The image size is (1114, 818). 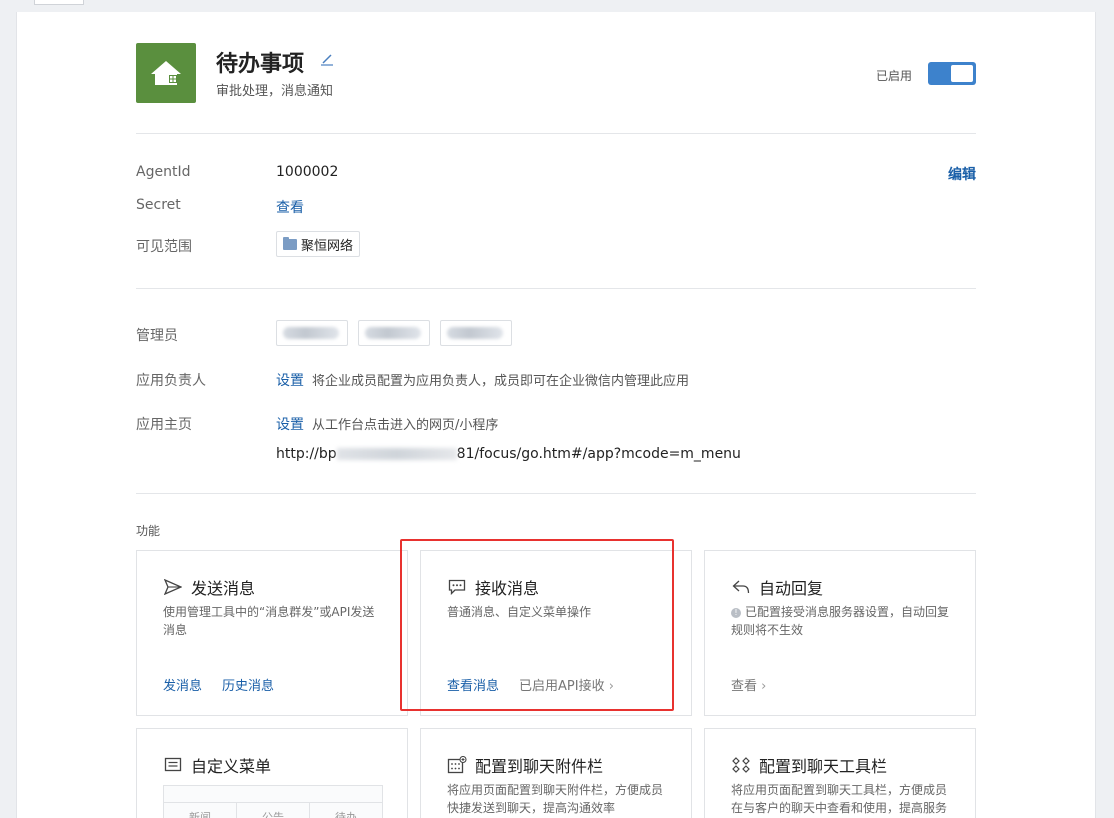 What do you see at coordinates (148, 531) in the screenshot?
I see `features-section-title: 功能` at bounding box center [148, 531].